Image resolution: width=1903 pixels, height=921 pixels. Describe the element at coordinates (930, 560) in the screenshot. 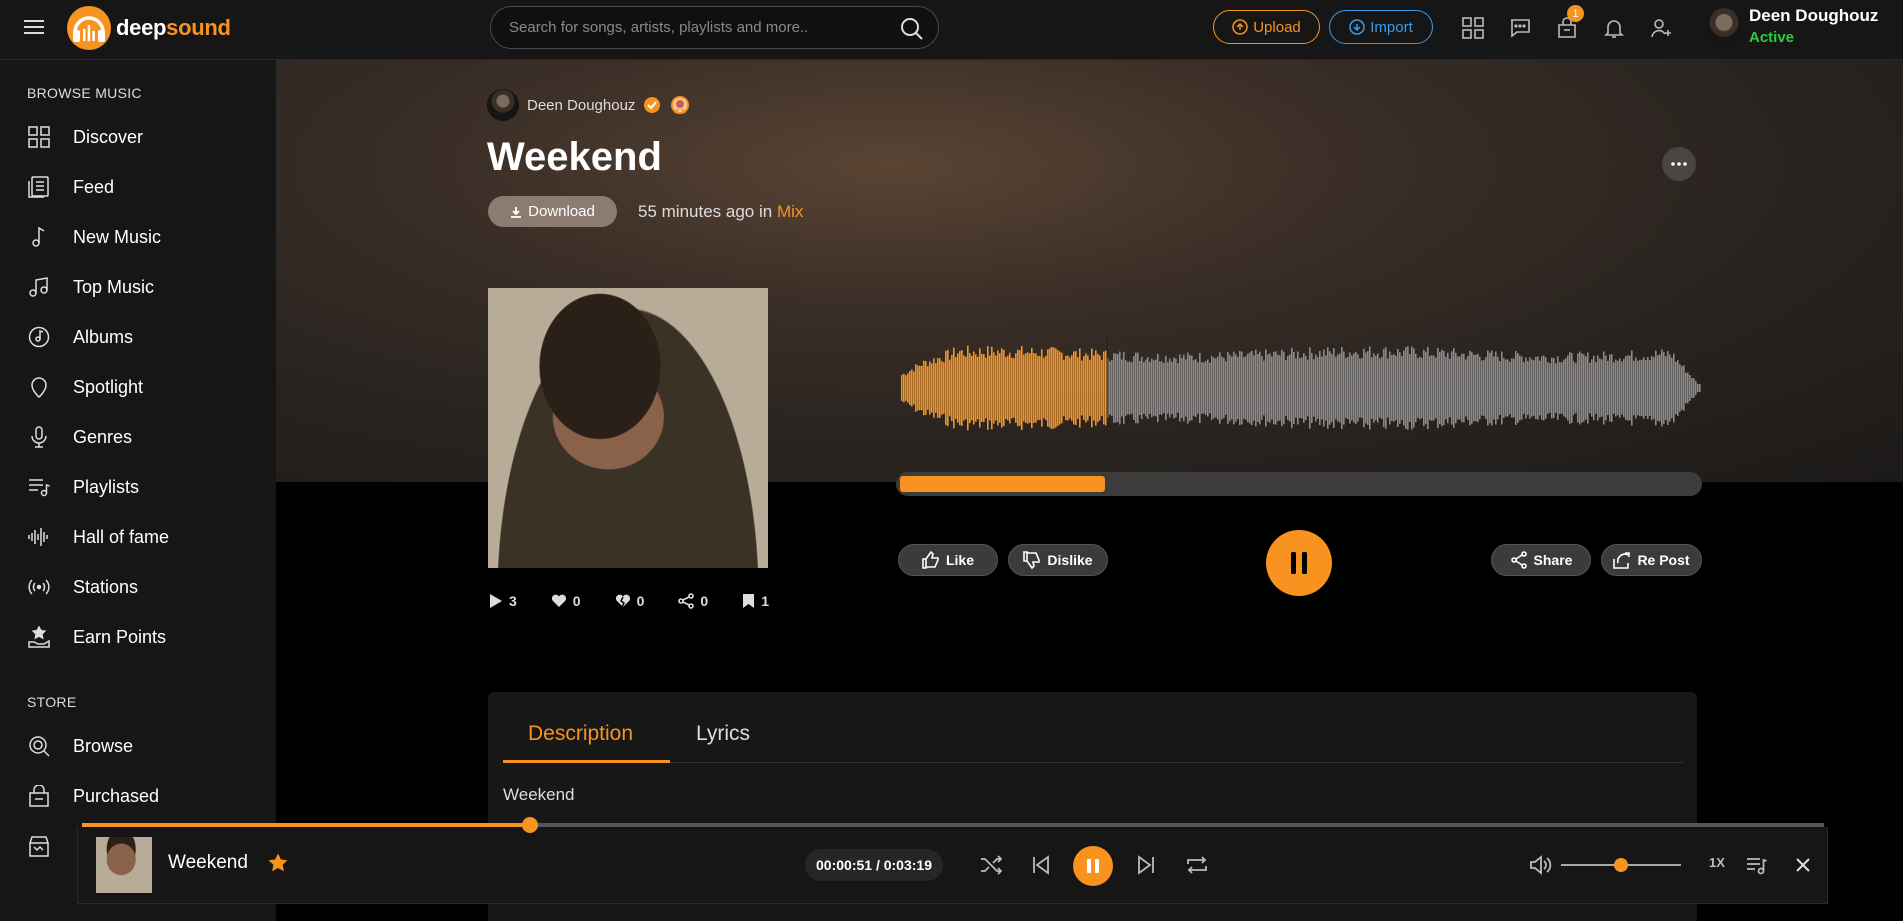

I see `thumbs-up-icon` at that location.